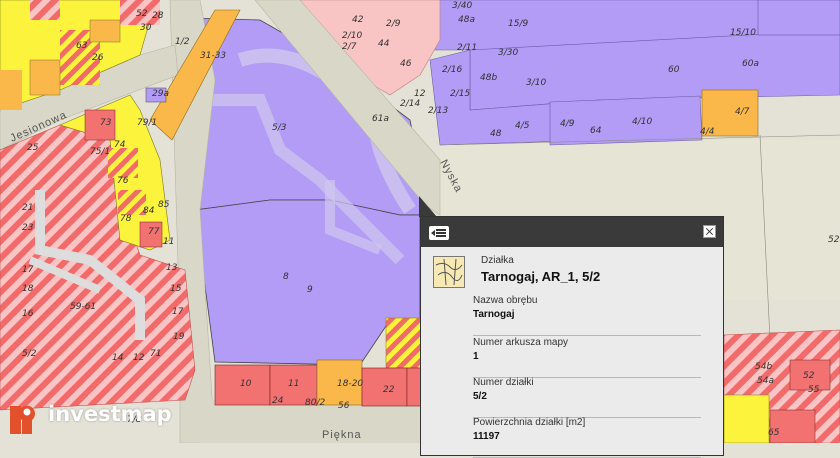  What do you see at coordinates (100, 152) in the screenshot?
I see `parcel-number-label: 75/1` at bounding box center [100, 152].